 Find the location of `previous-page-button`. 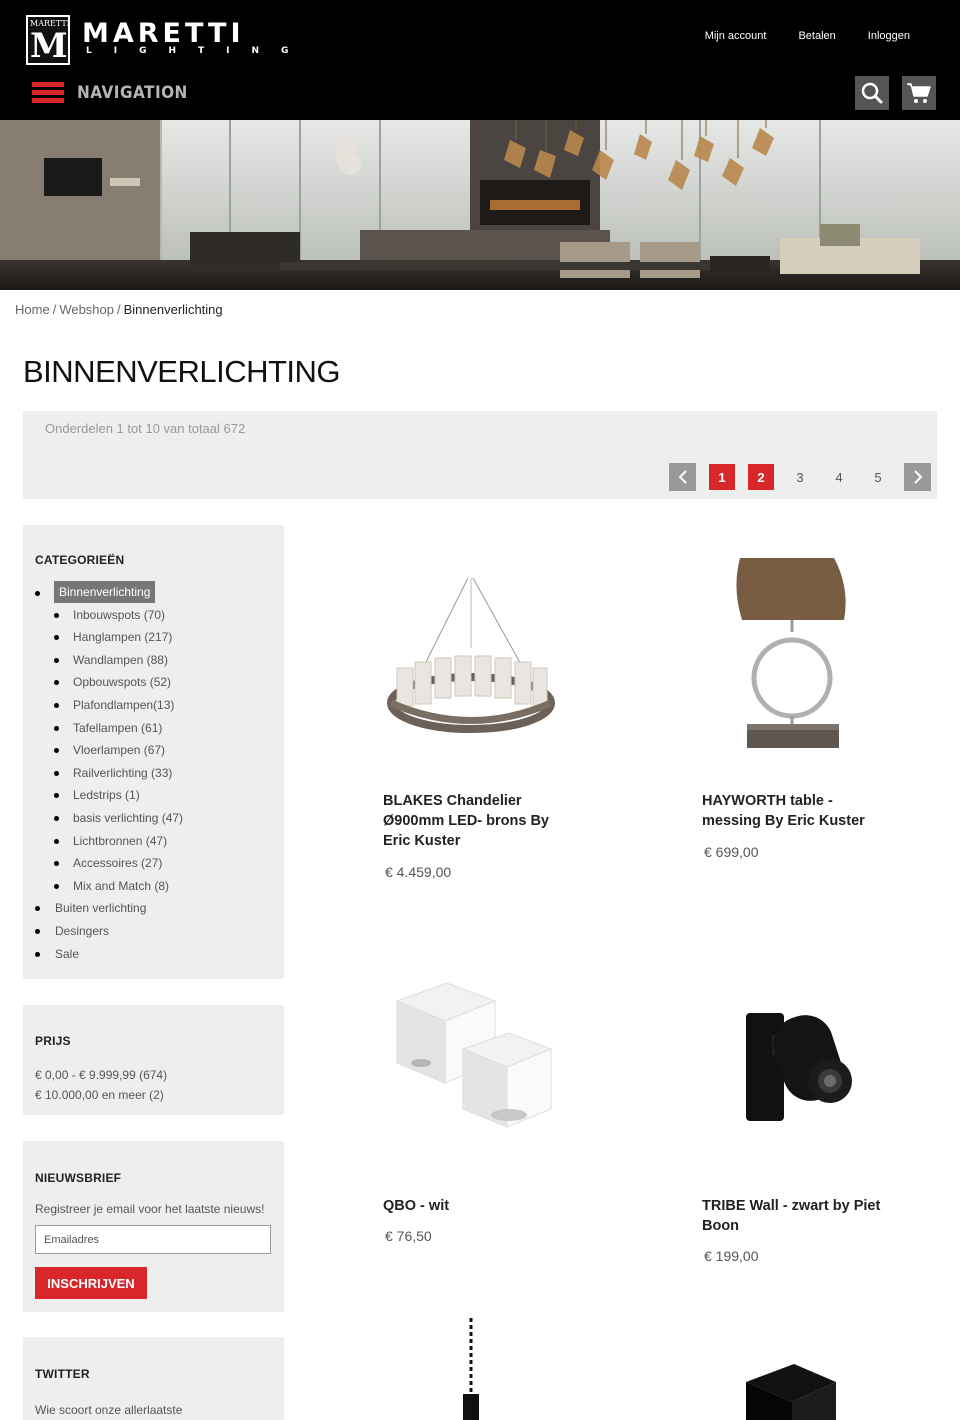

previous-page-button is located at coordinates (682, 477).